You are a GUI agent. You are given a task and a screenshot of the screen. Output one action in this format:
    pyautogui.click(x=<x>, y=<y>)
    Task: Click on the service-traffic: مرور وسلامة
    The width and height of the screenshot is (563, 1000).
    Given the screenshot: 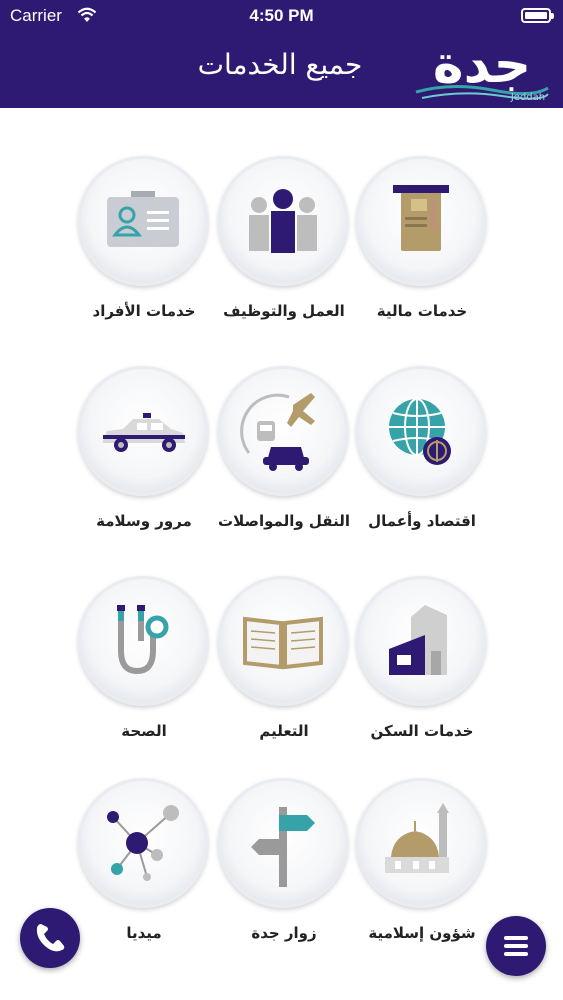 What is the action you would take?
    pyautogui.click(x=144, y=466)
    